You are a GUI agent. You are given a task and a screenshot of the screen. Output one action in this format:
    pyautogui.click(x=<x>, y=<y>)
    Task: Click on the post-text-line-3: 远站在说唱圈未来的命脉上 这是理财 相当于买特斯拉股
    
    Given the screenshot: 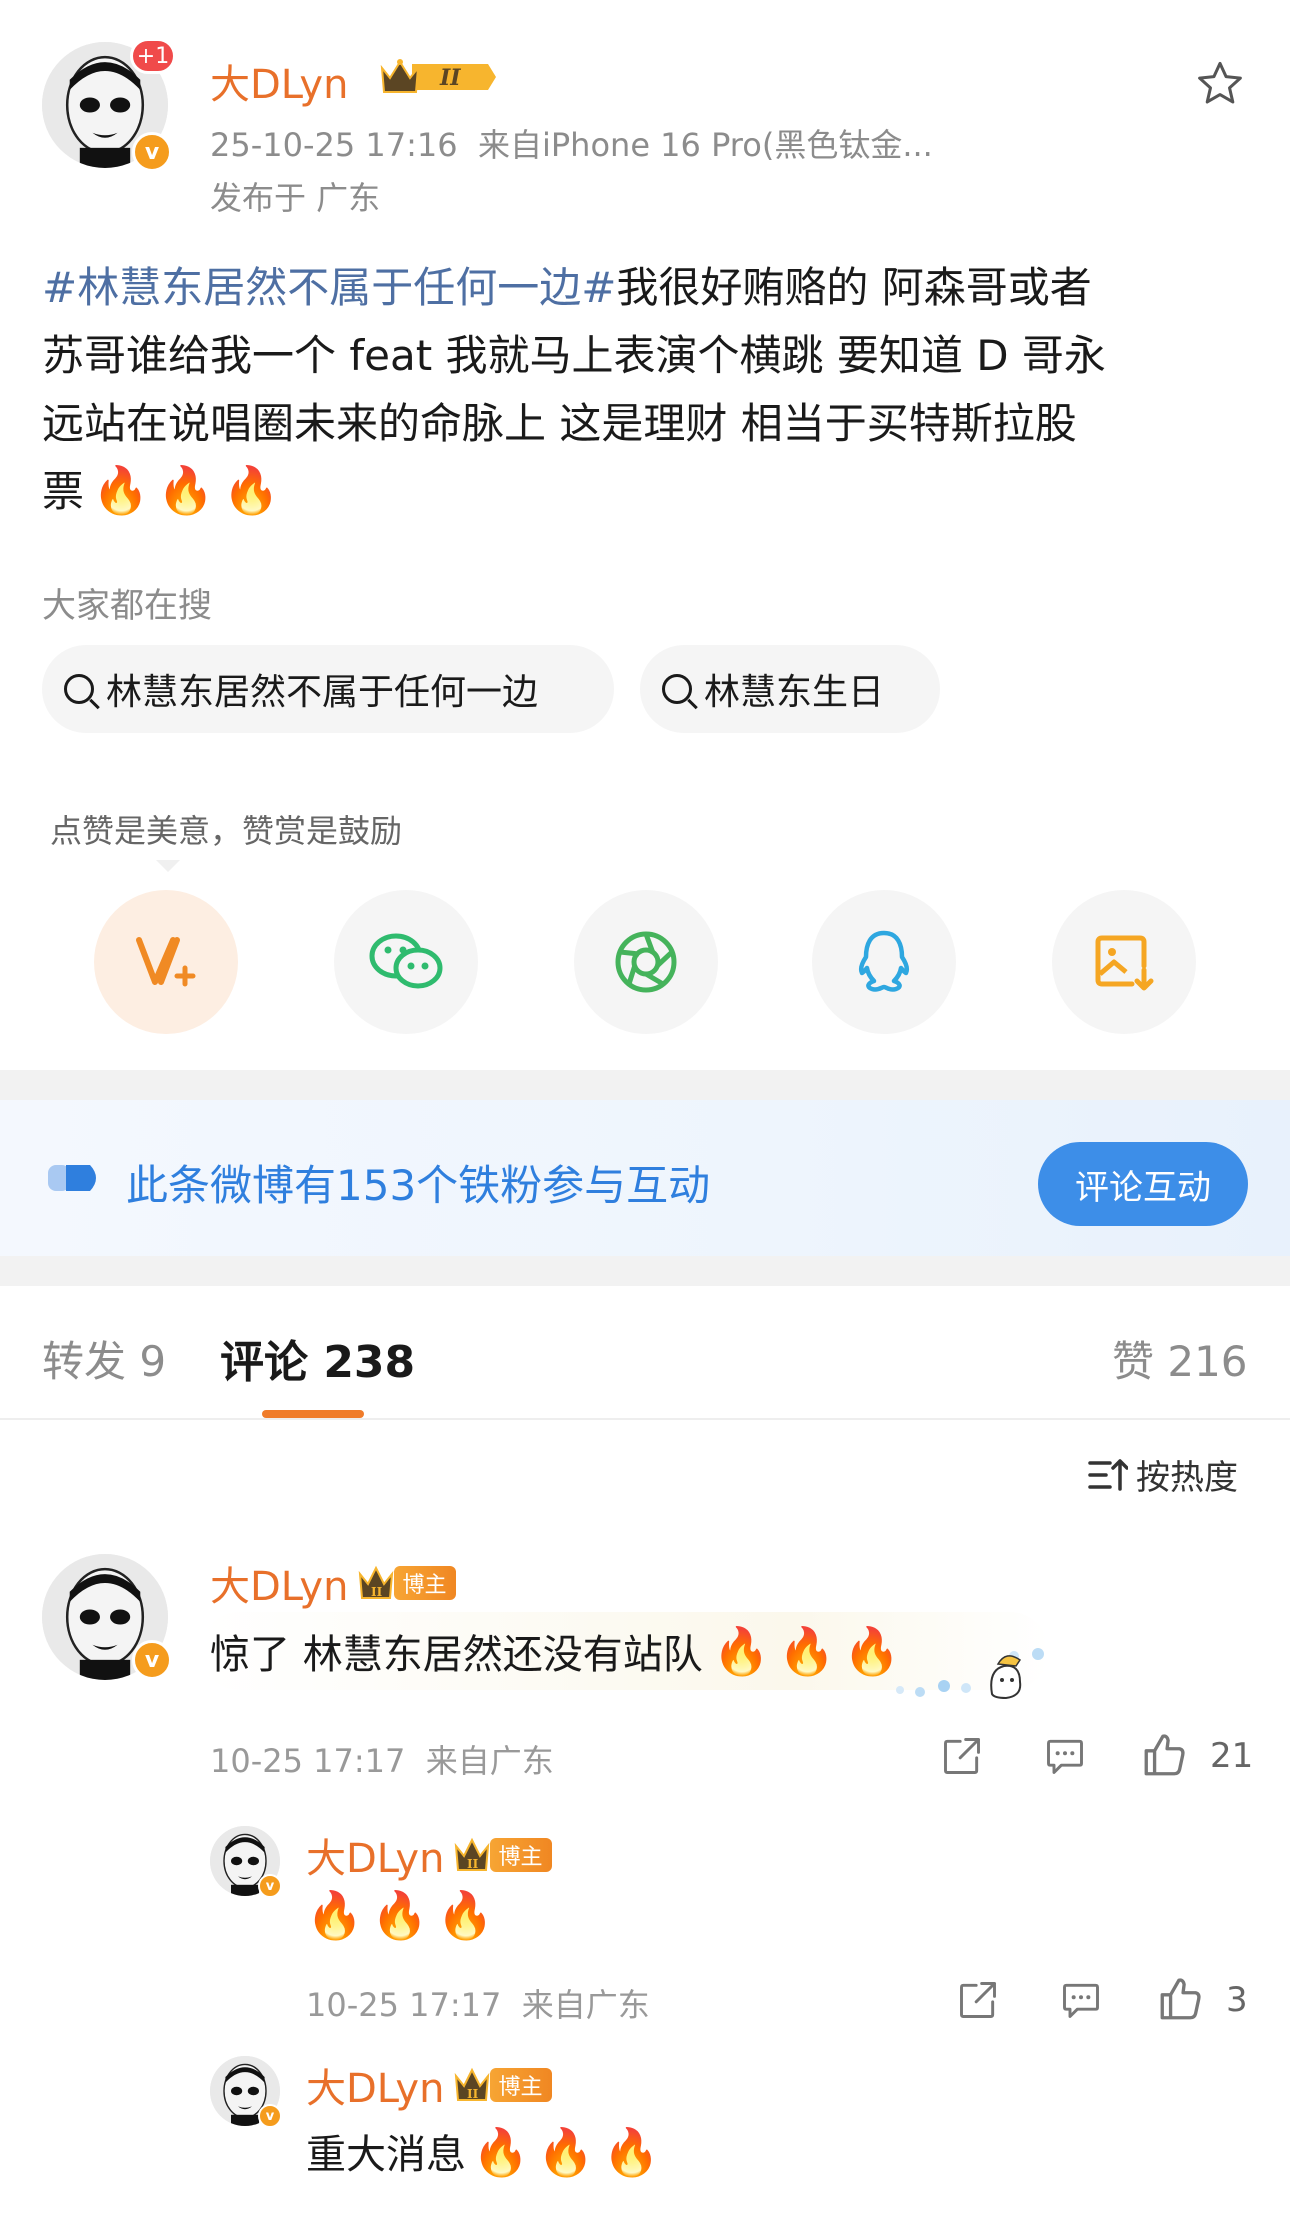 What is the action you would take?
    pyautogui.click(x=559, y=423)
    